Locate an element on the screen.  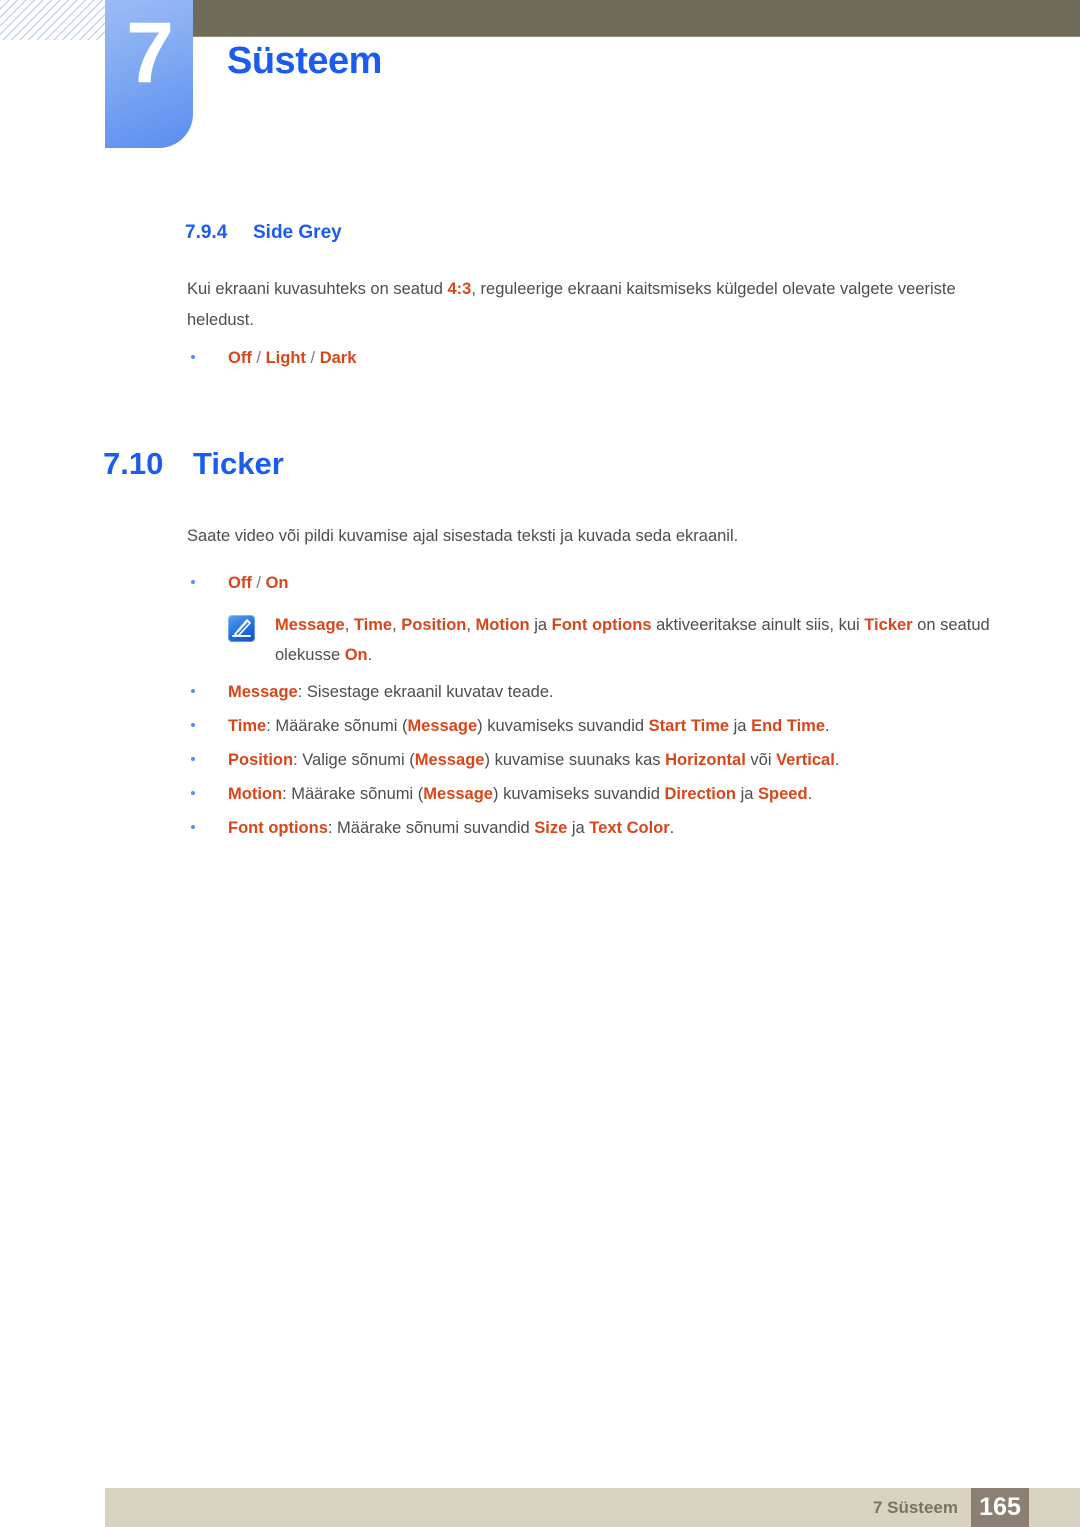
side-grey-keyword-ratio: 4:3 is located at coordinates (459, 289).